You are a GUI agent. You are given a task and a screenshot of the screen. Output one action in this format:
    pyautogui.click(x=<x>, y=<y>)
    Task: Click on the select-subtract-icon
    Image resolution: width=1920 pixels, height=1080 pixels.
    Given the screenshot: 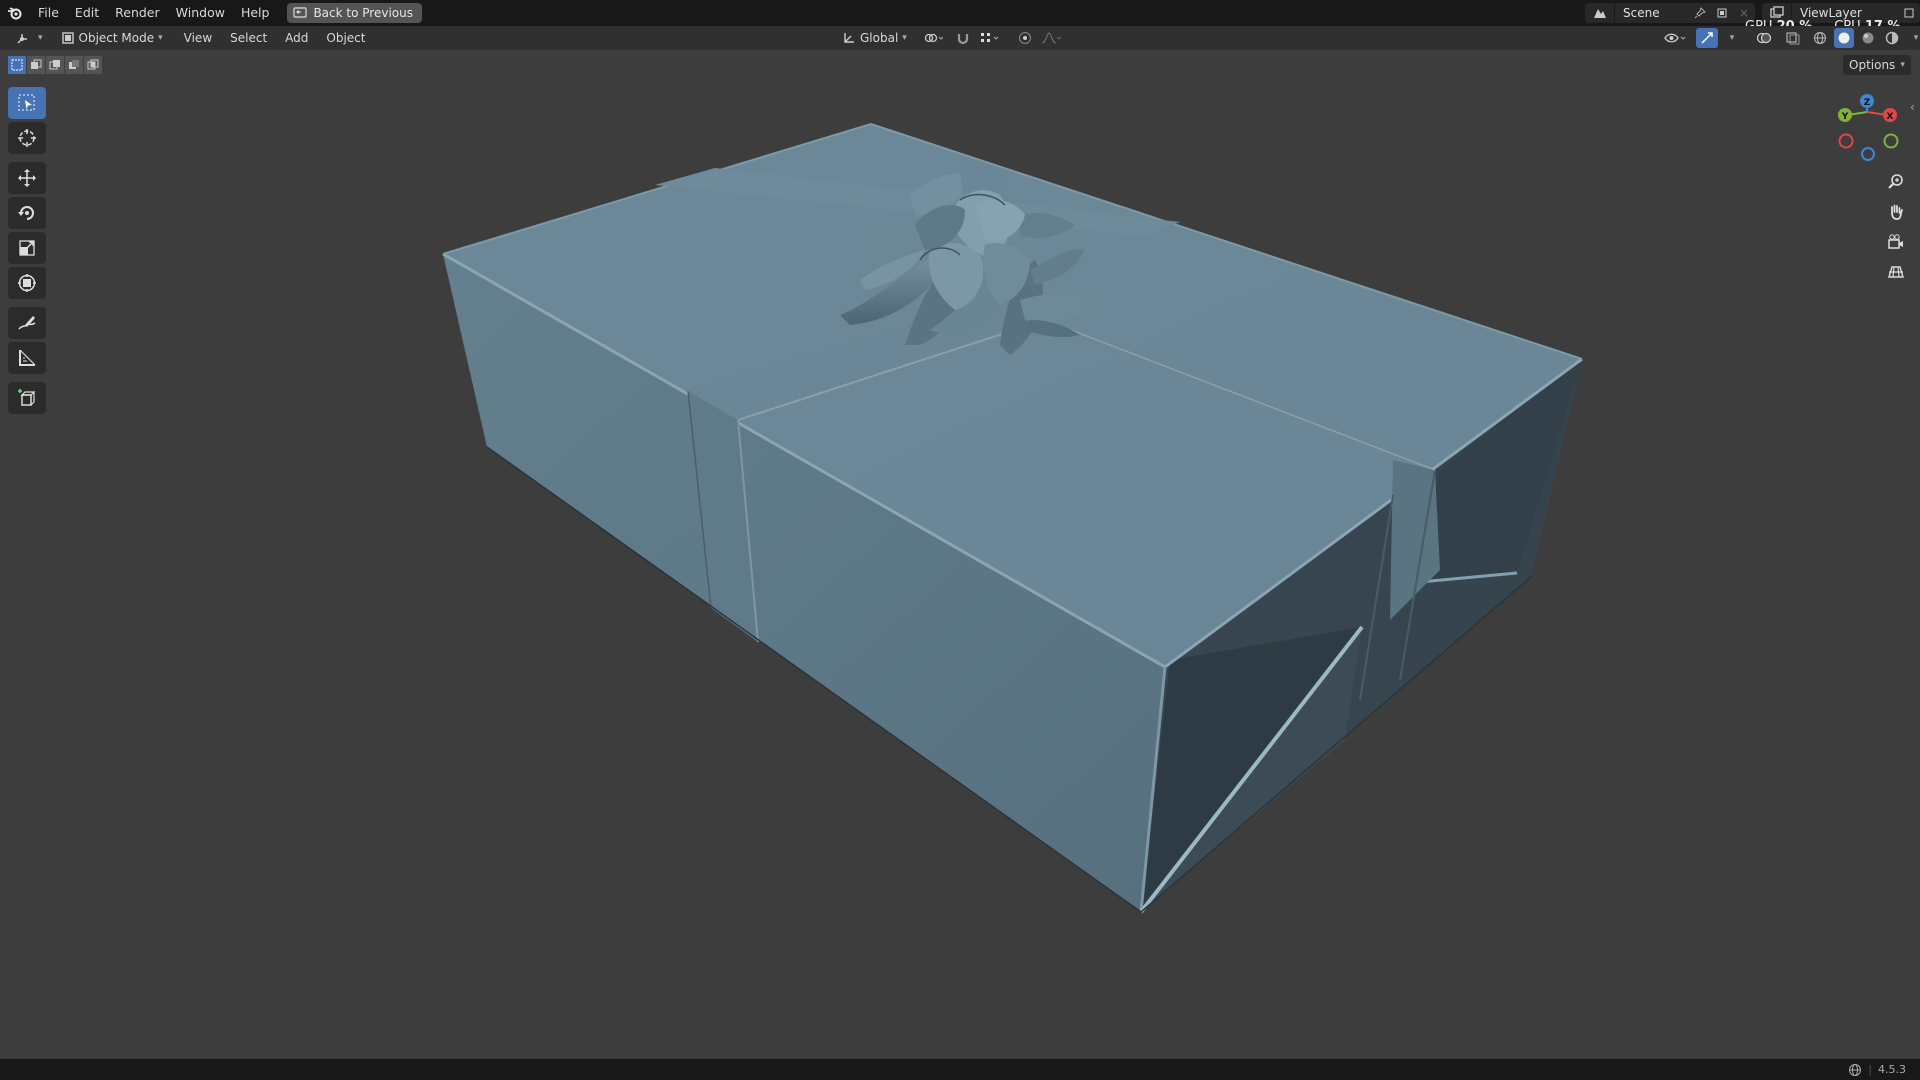 What is the action you would take?
    pyautogui.click(x=54, y=65)
    